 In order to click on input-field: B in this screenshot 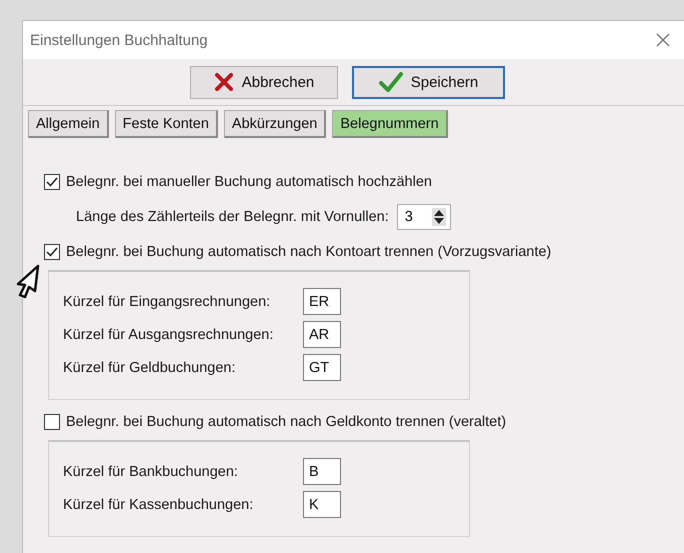, I will do `click(322, 471)`.